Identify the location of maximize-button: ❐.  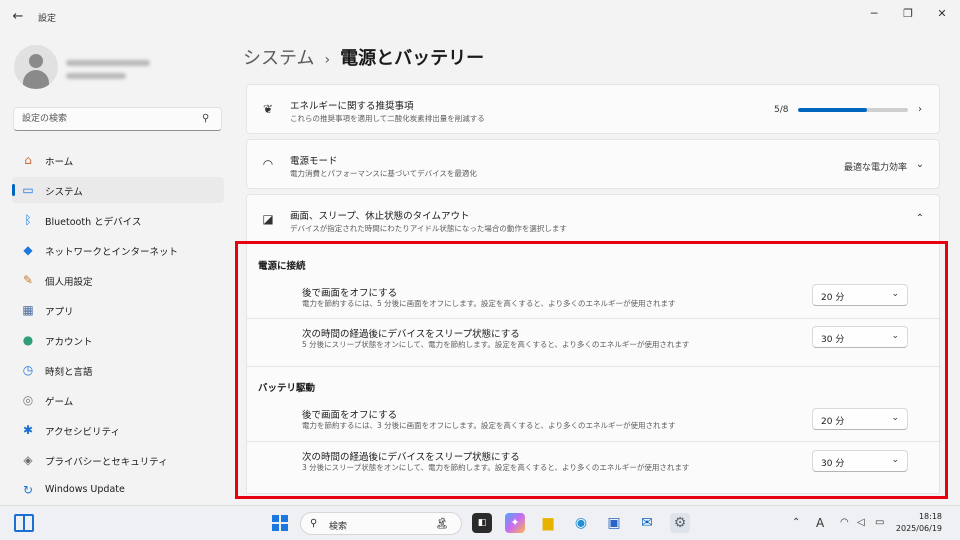
(908, 14).